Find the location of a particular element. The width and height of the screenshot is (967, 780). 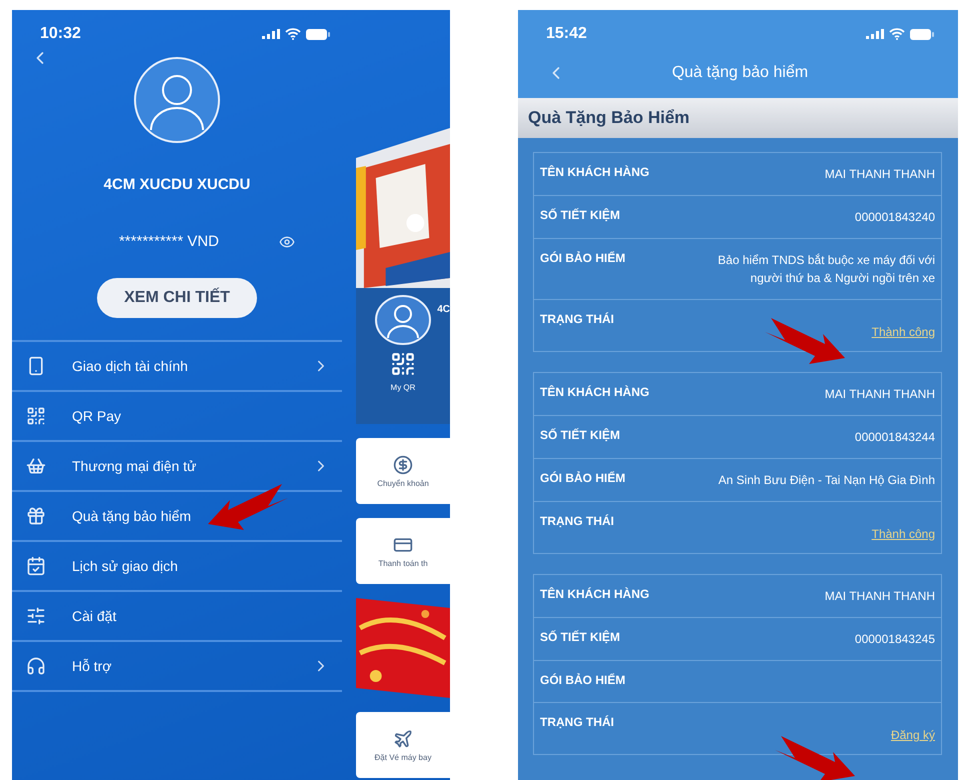

airplane-icon is located at coordinates (403, 738).